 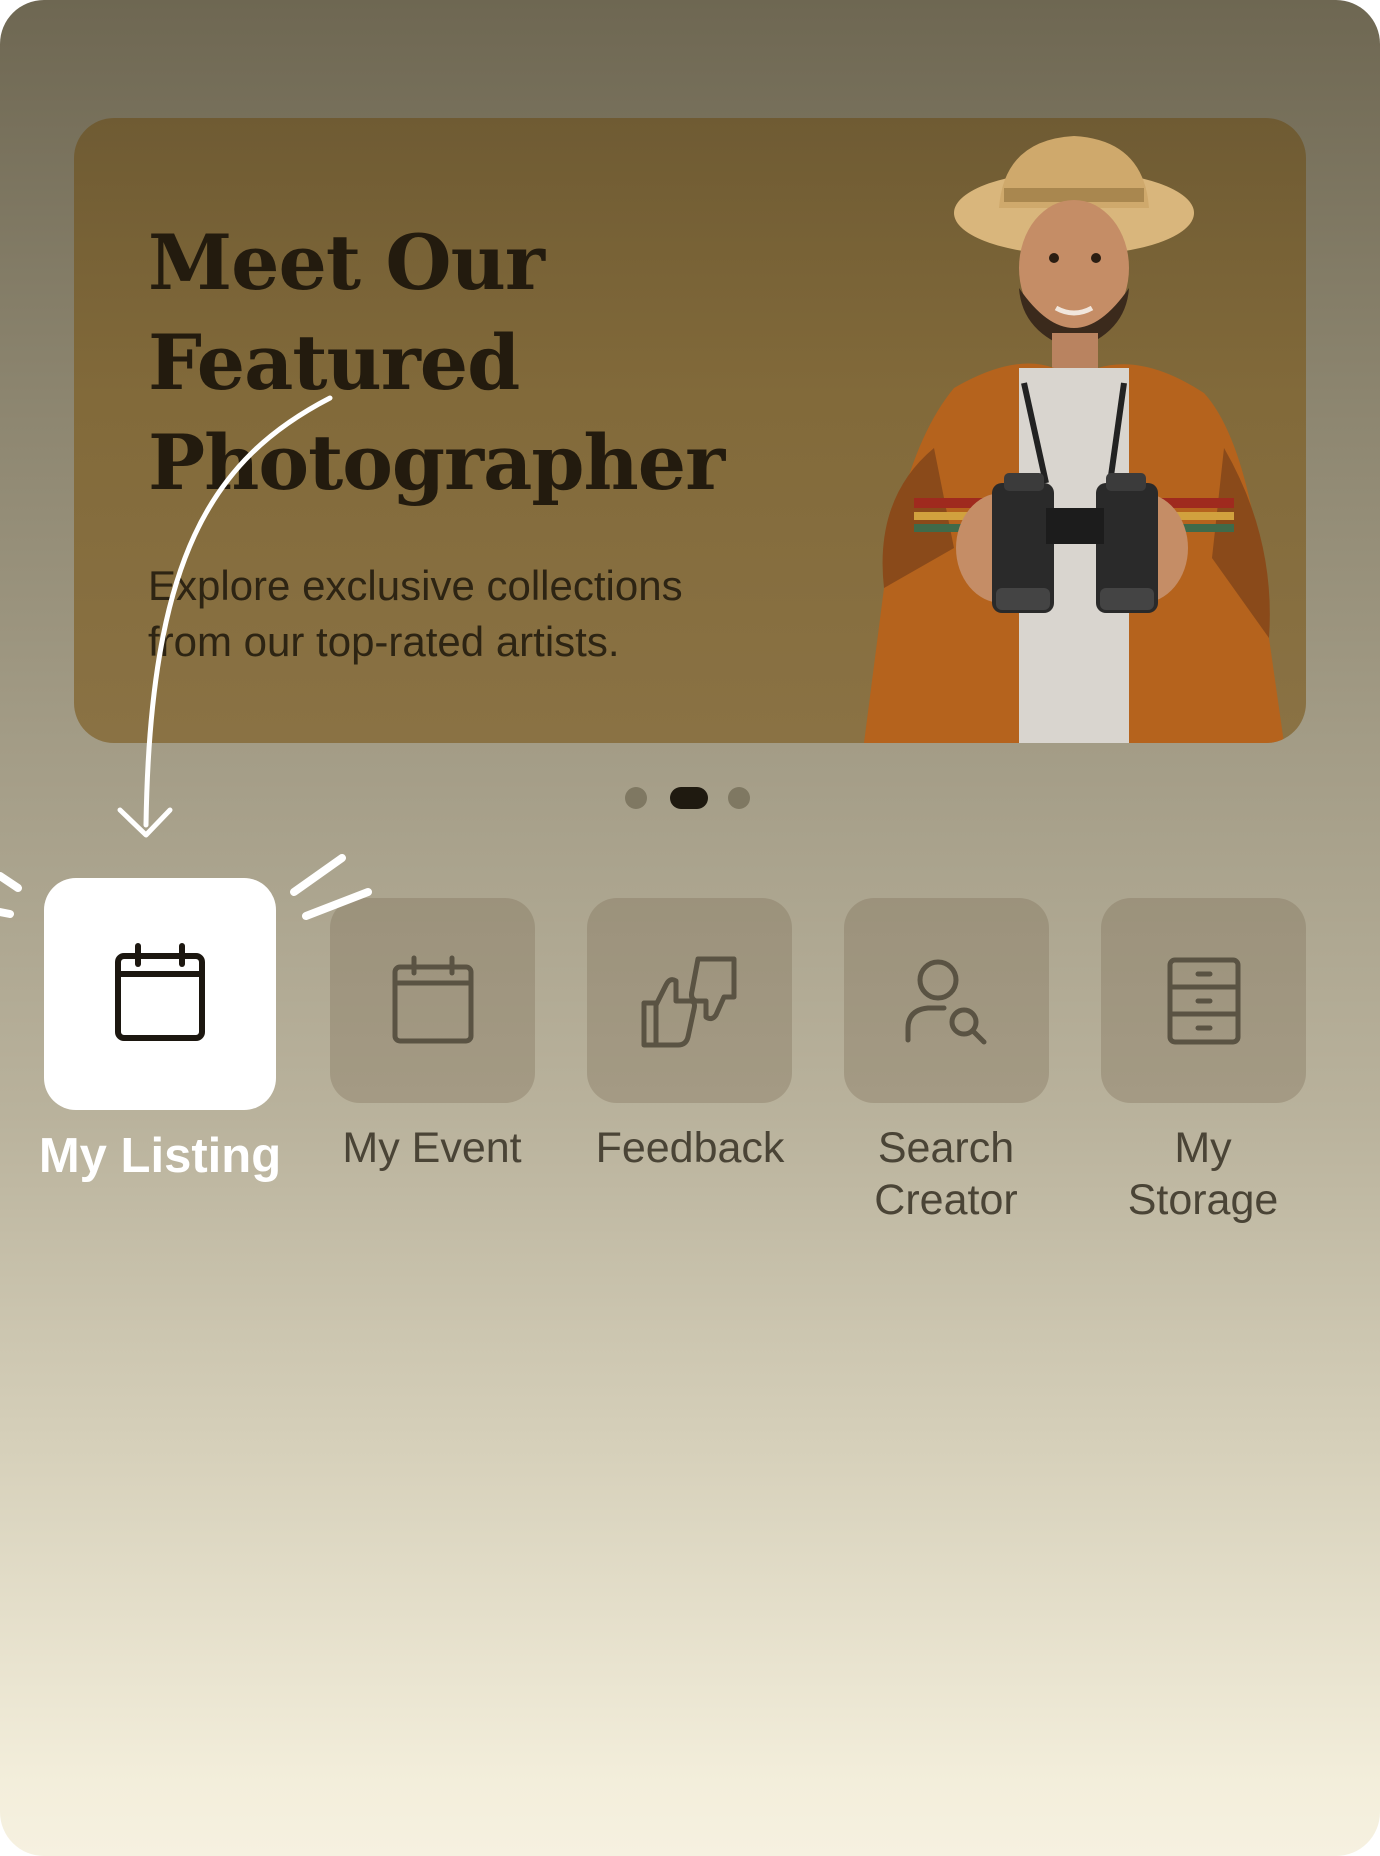 What do you see at coordinates (946, 1148) in the screenshot?
I see `search-creator-label-line-1: Search` at bounding box center [946, 1148].